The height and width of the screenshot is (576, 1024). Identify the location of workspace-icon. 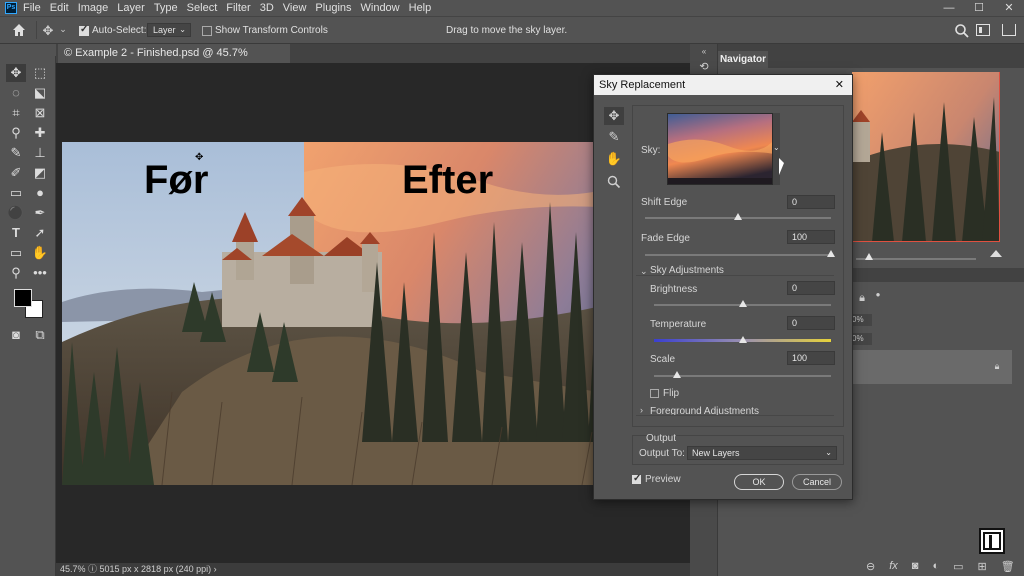
(983, 30).